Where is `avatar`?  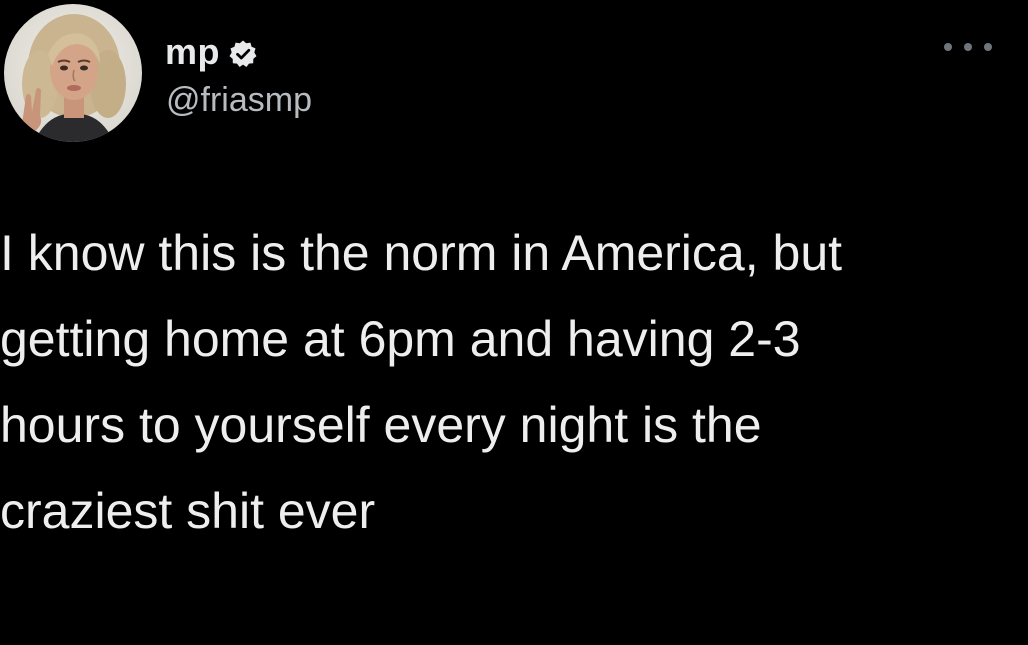
avatar is located at coordinates (73, 73).